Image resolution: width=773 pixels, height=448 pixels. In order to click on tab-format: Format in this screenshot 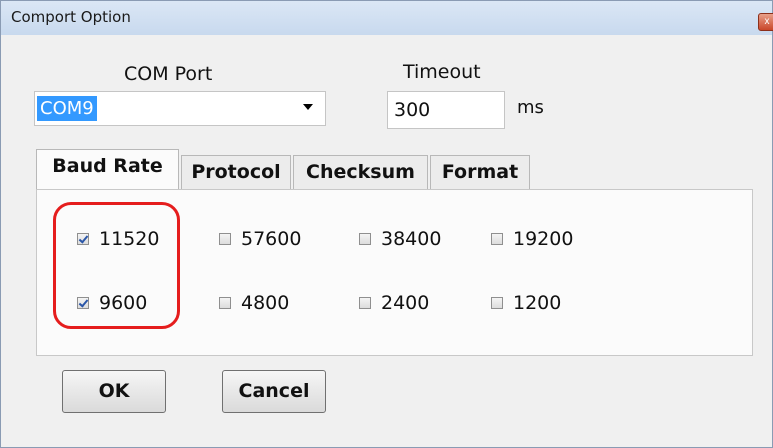, I will do `click(480, 172)`.